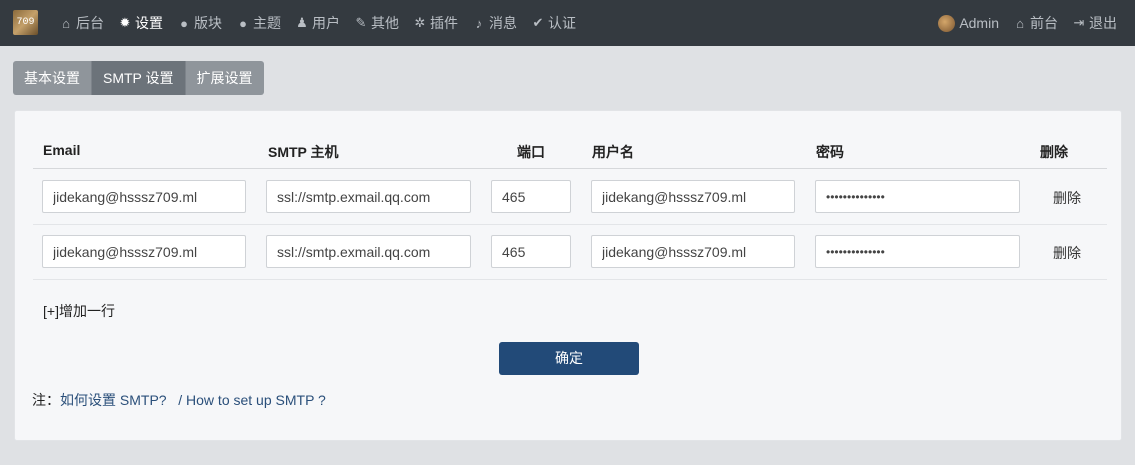  I want to click on nav-item-settings: ✹ 设置, so click(140, 23).